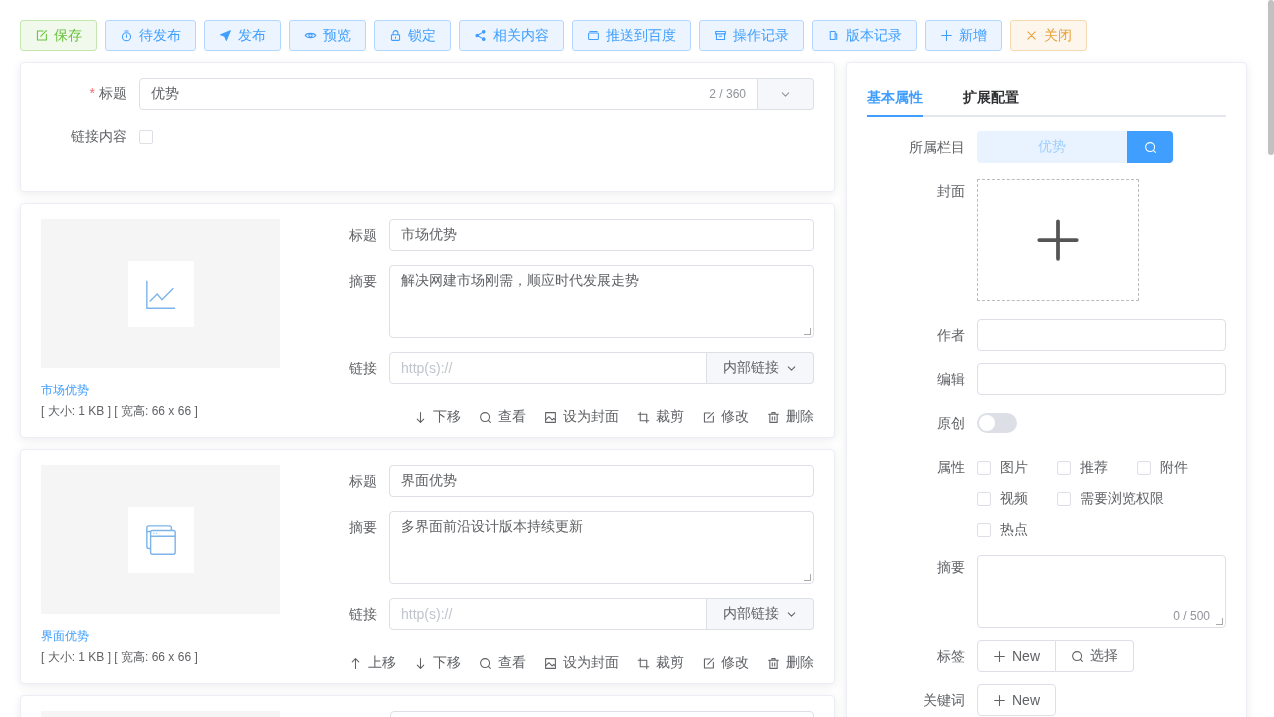 Image resolution: width=1274 pixels, height=717 pixels. I want to click on toggle-switch, so click(997, 423).